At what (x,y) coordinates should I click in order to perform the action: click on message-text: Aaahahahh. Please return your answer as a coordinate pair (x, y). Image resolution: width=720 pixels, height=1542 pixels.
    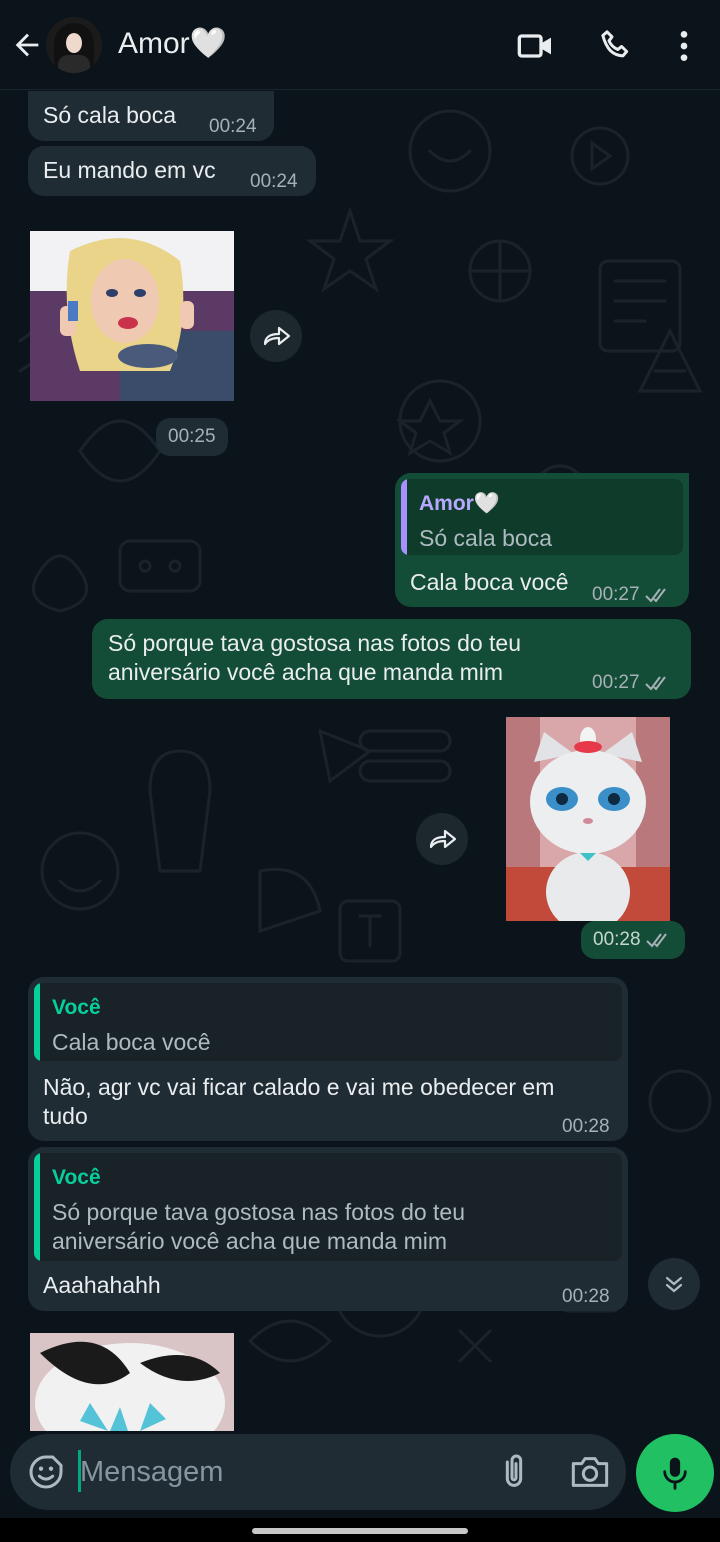
    Looking at the image, I should click on (102, 1285).